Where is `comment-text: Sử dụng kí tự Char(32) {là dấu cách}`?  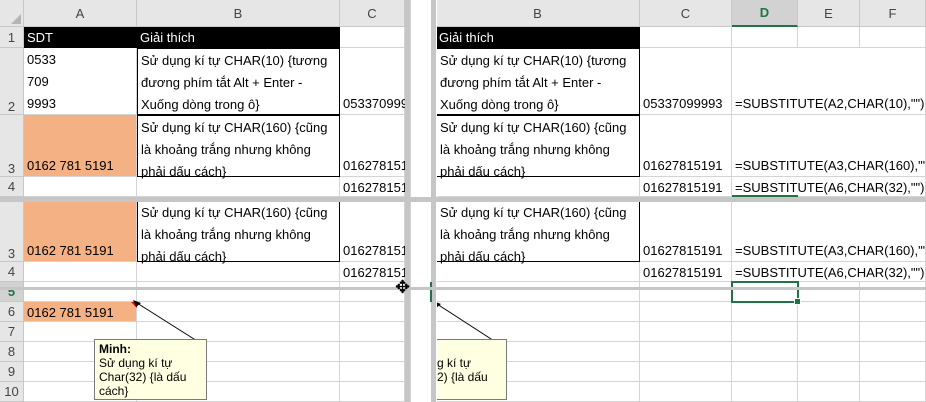
comment-text: Sử dụng kí tự Char(32) {là dấu cách} is located at coordinates (143, 377).